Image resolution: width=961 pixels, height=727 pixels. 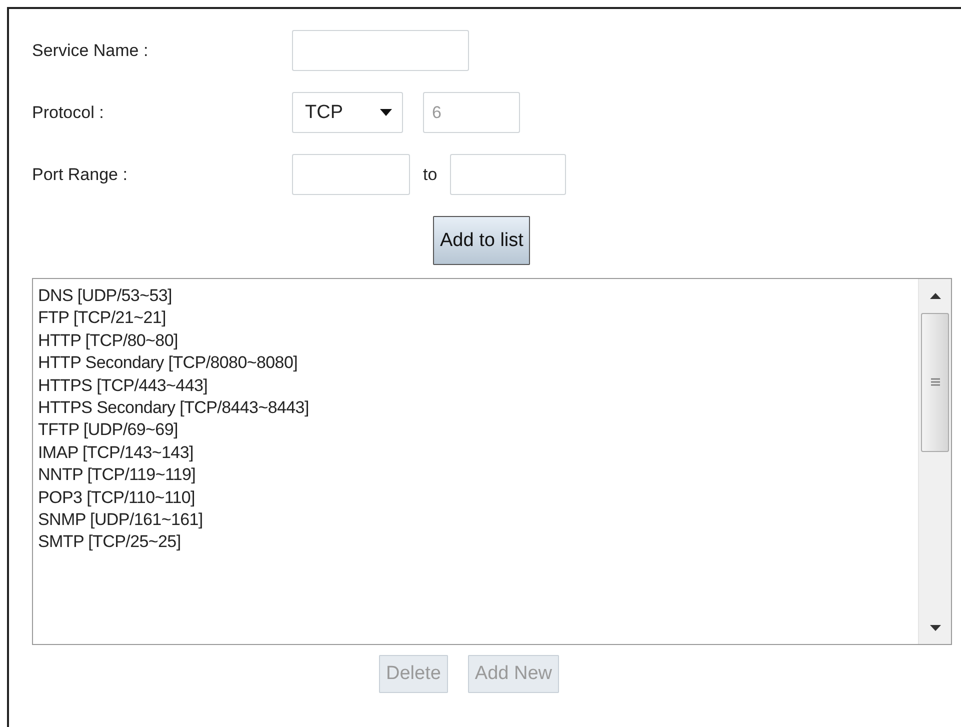 I want to click on list-item: POP3 [TCP/110~110], so click(x=478, y=498).